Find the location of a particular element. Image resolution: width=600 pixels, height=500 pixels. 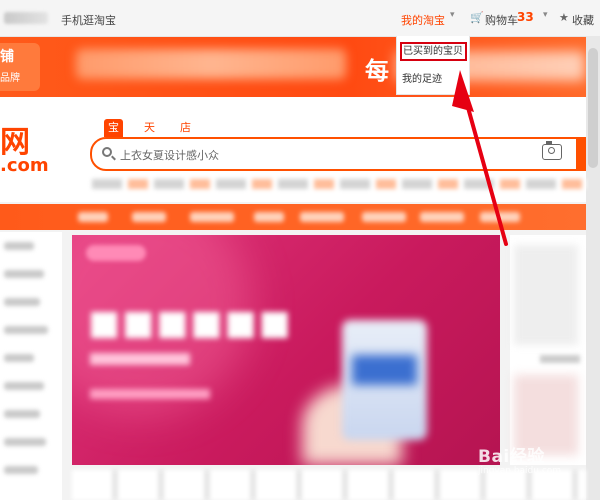

cart-icon: 🛒 is located at coordinates (477, 17).